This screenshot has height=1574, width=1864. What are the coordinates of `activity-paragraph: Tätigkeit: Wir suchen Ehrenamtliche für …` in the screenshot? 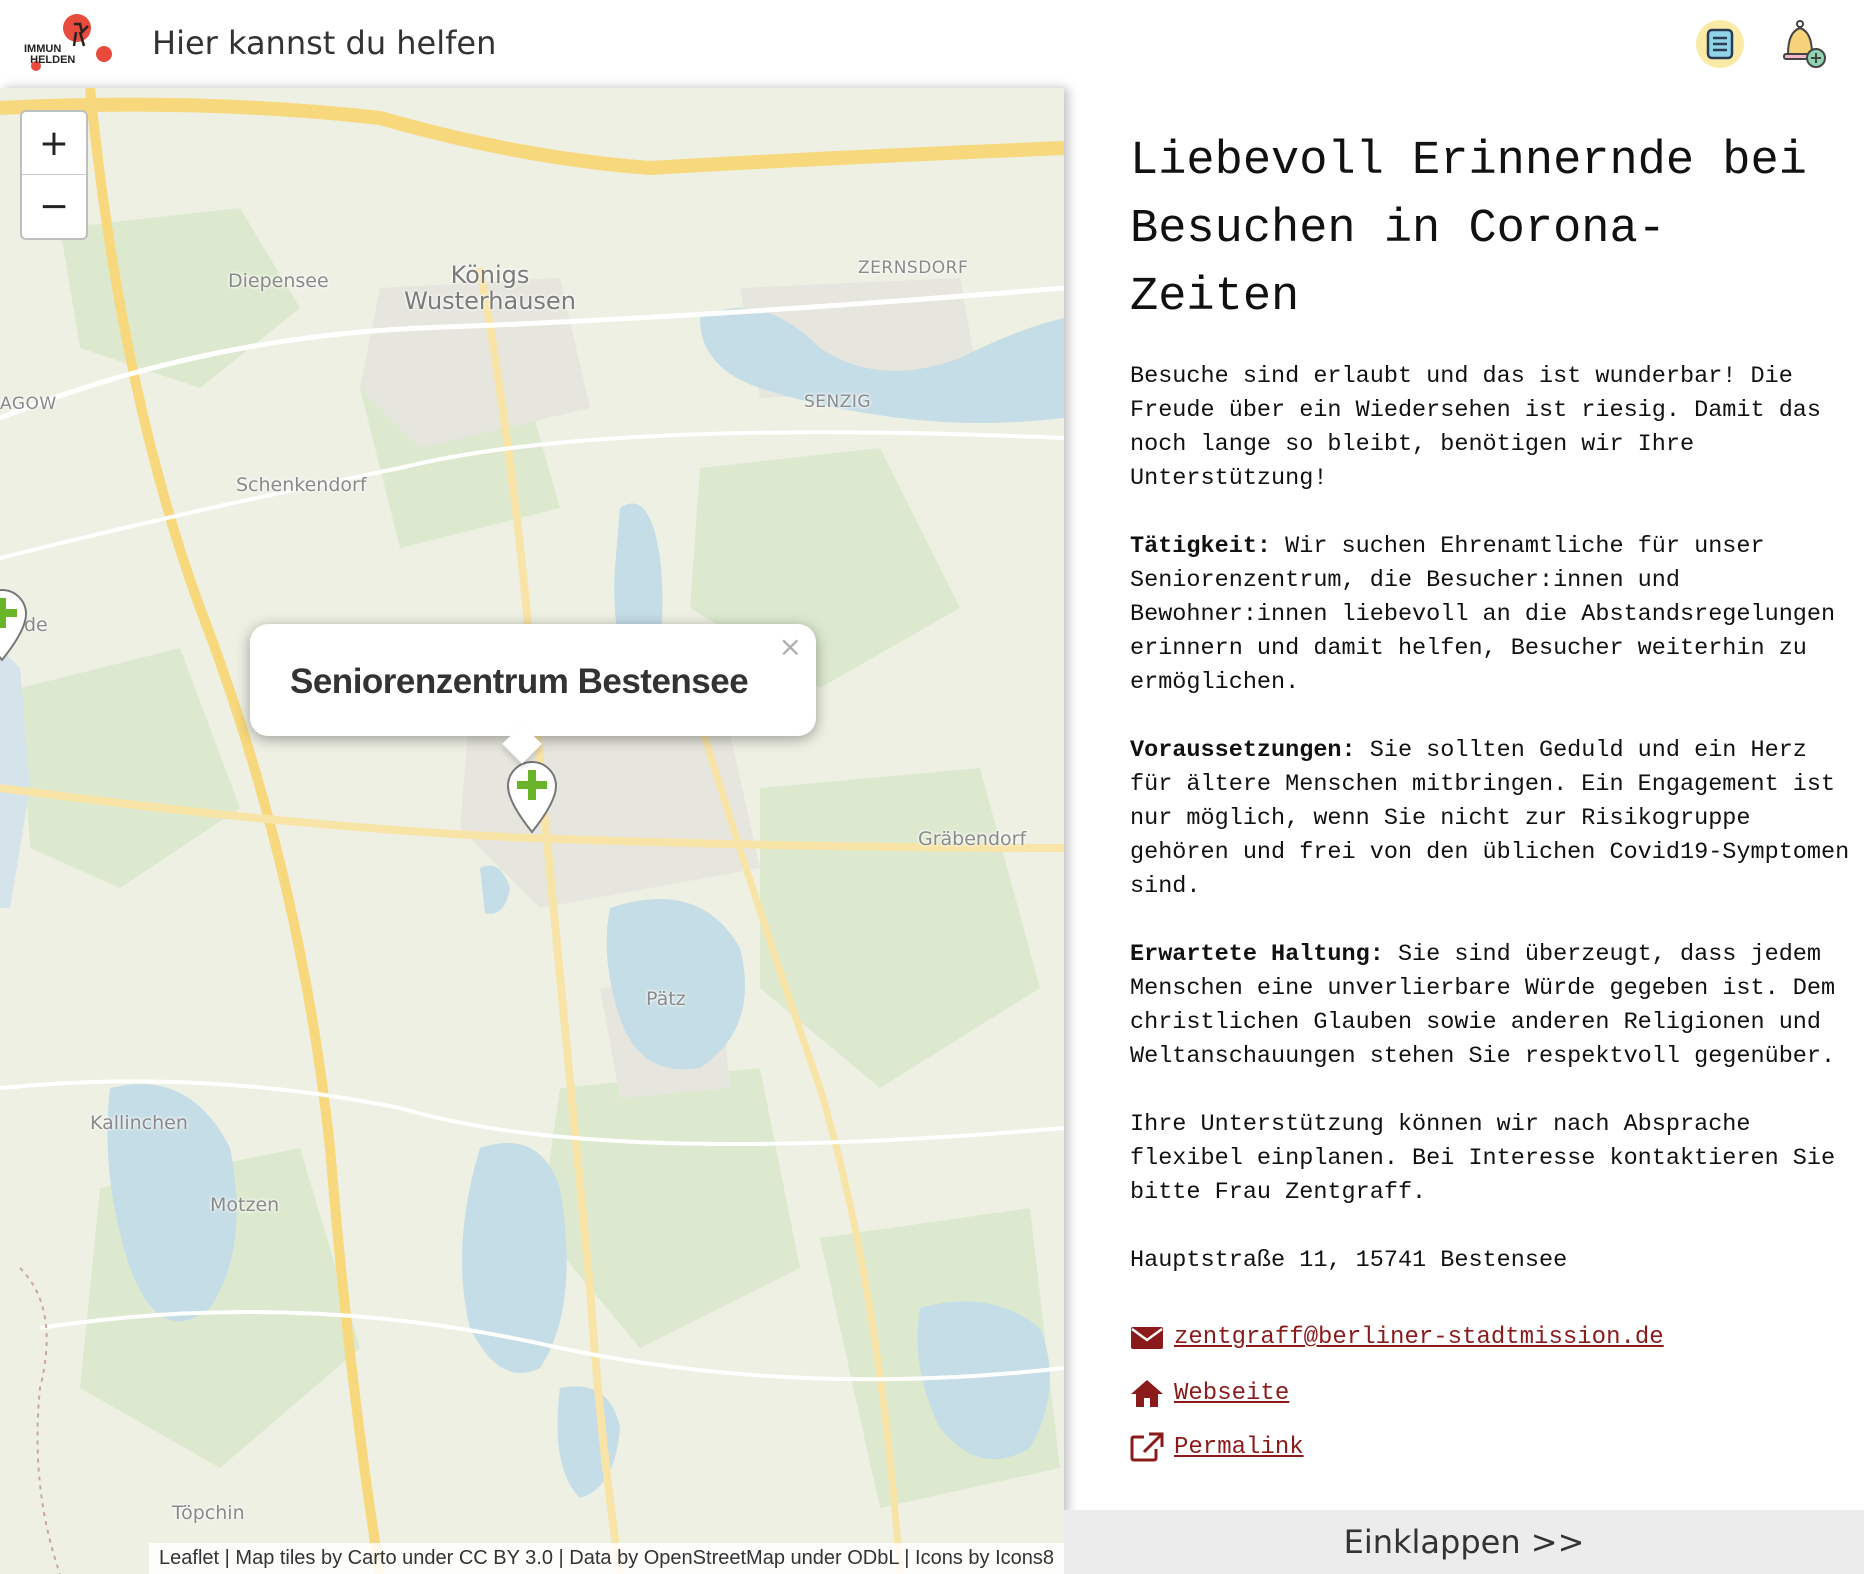 It's located at (1490, 615).